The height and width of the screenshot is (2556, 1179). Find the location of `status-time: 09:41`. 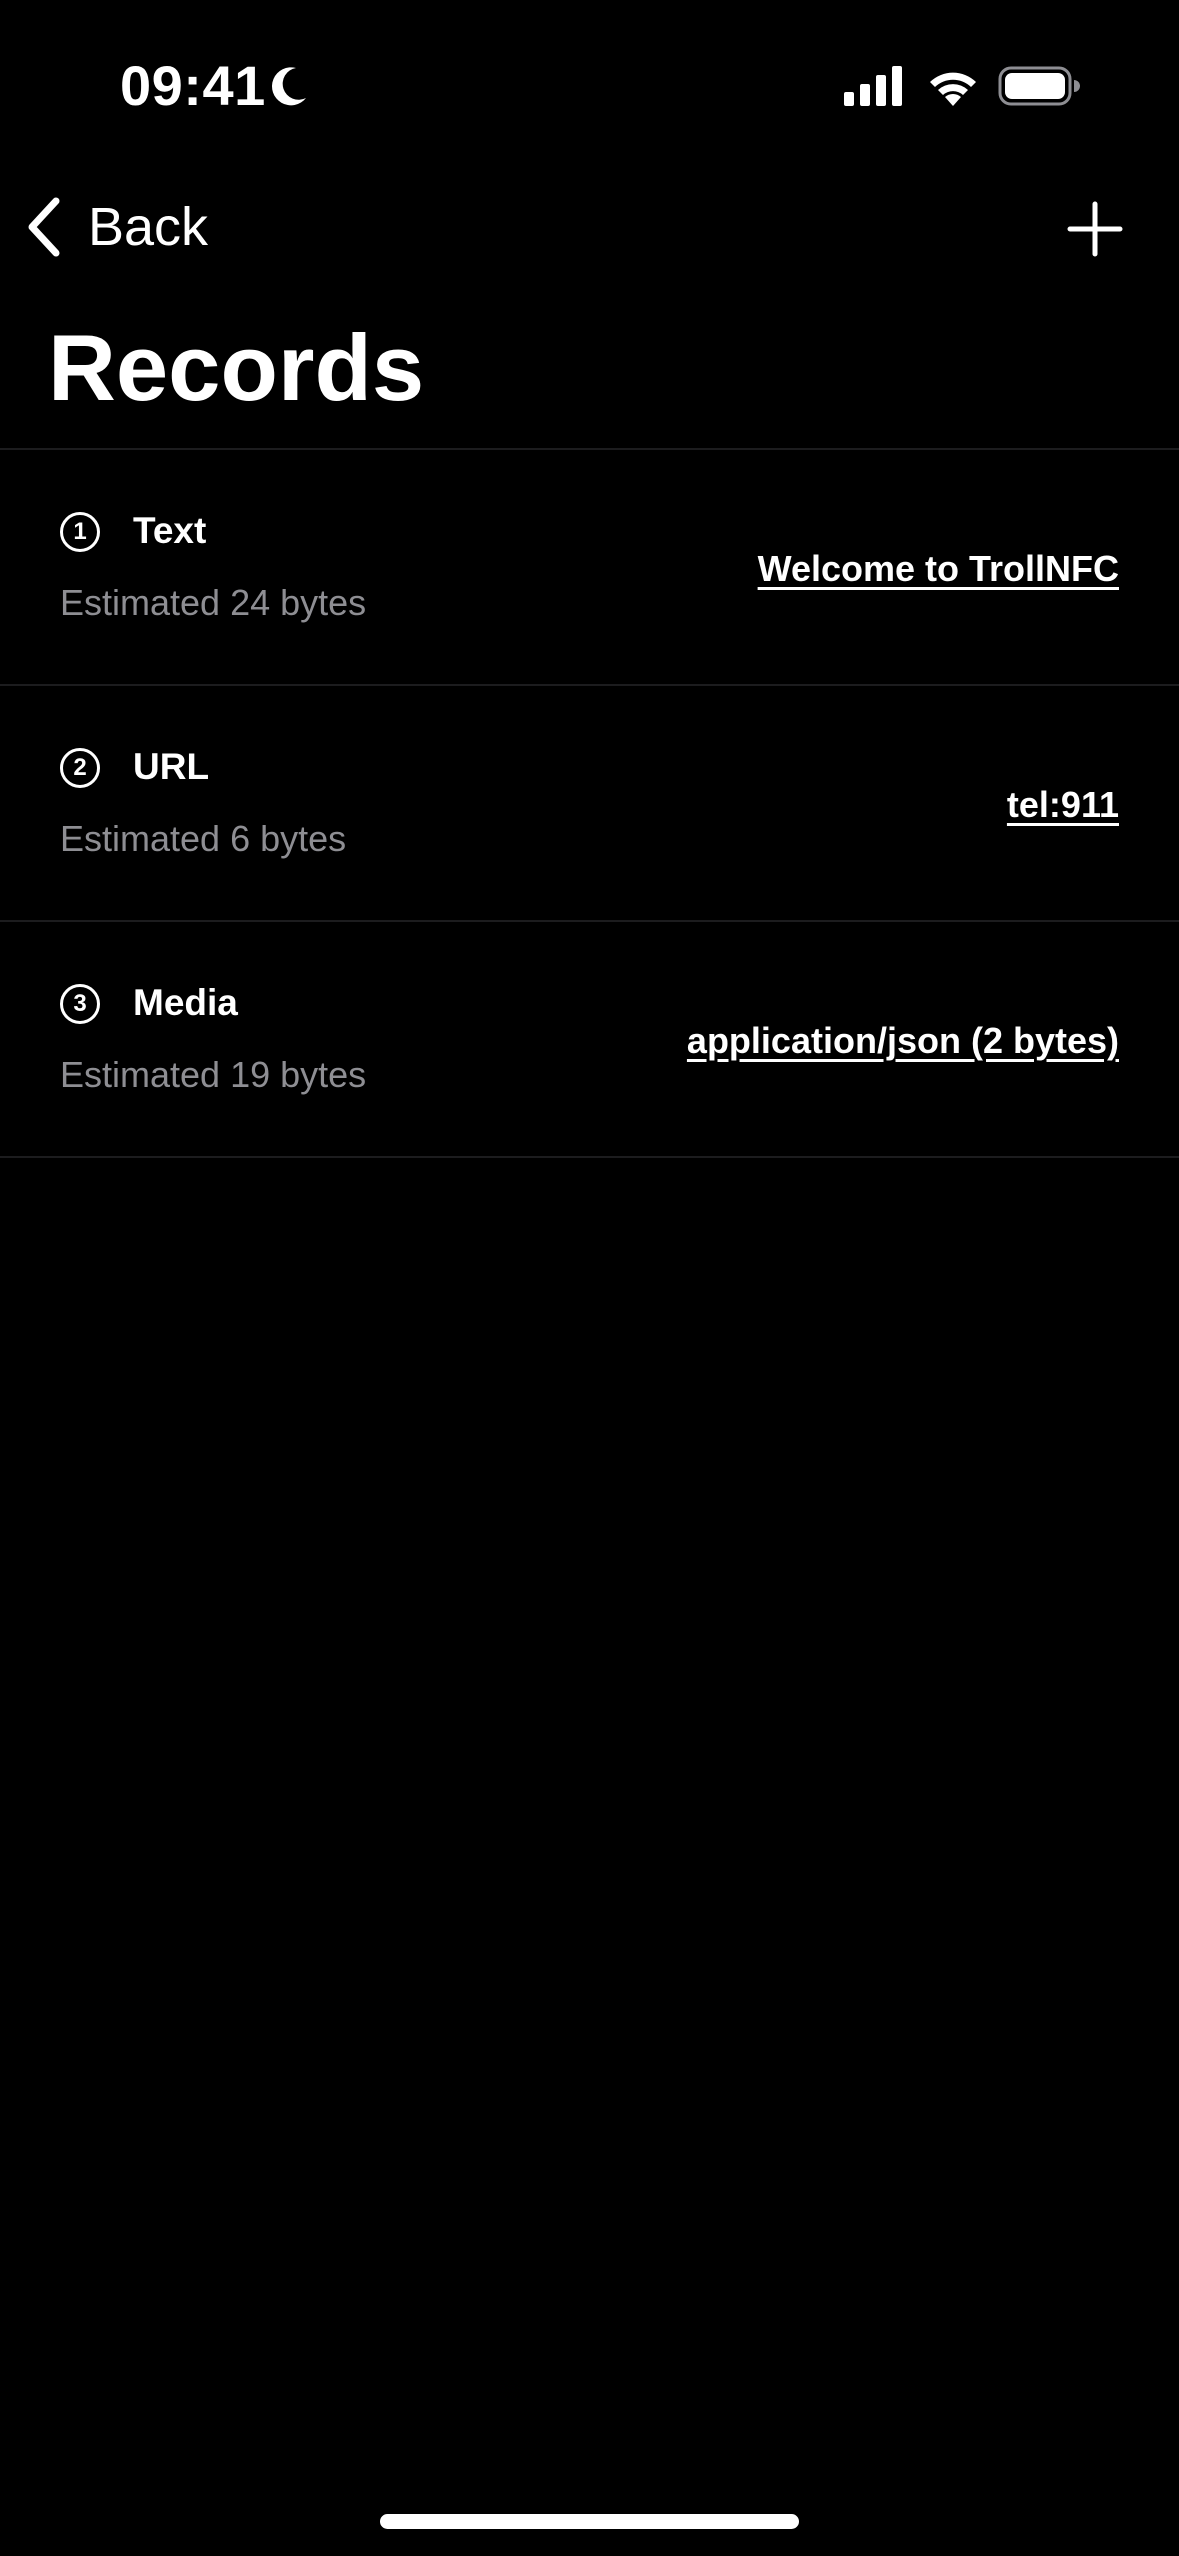

status-time: 09:41 is located at coordinates (193, 85).